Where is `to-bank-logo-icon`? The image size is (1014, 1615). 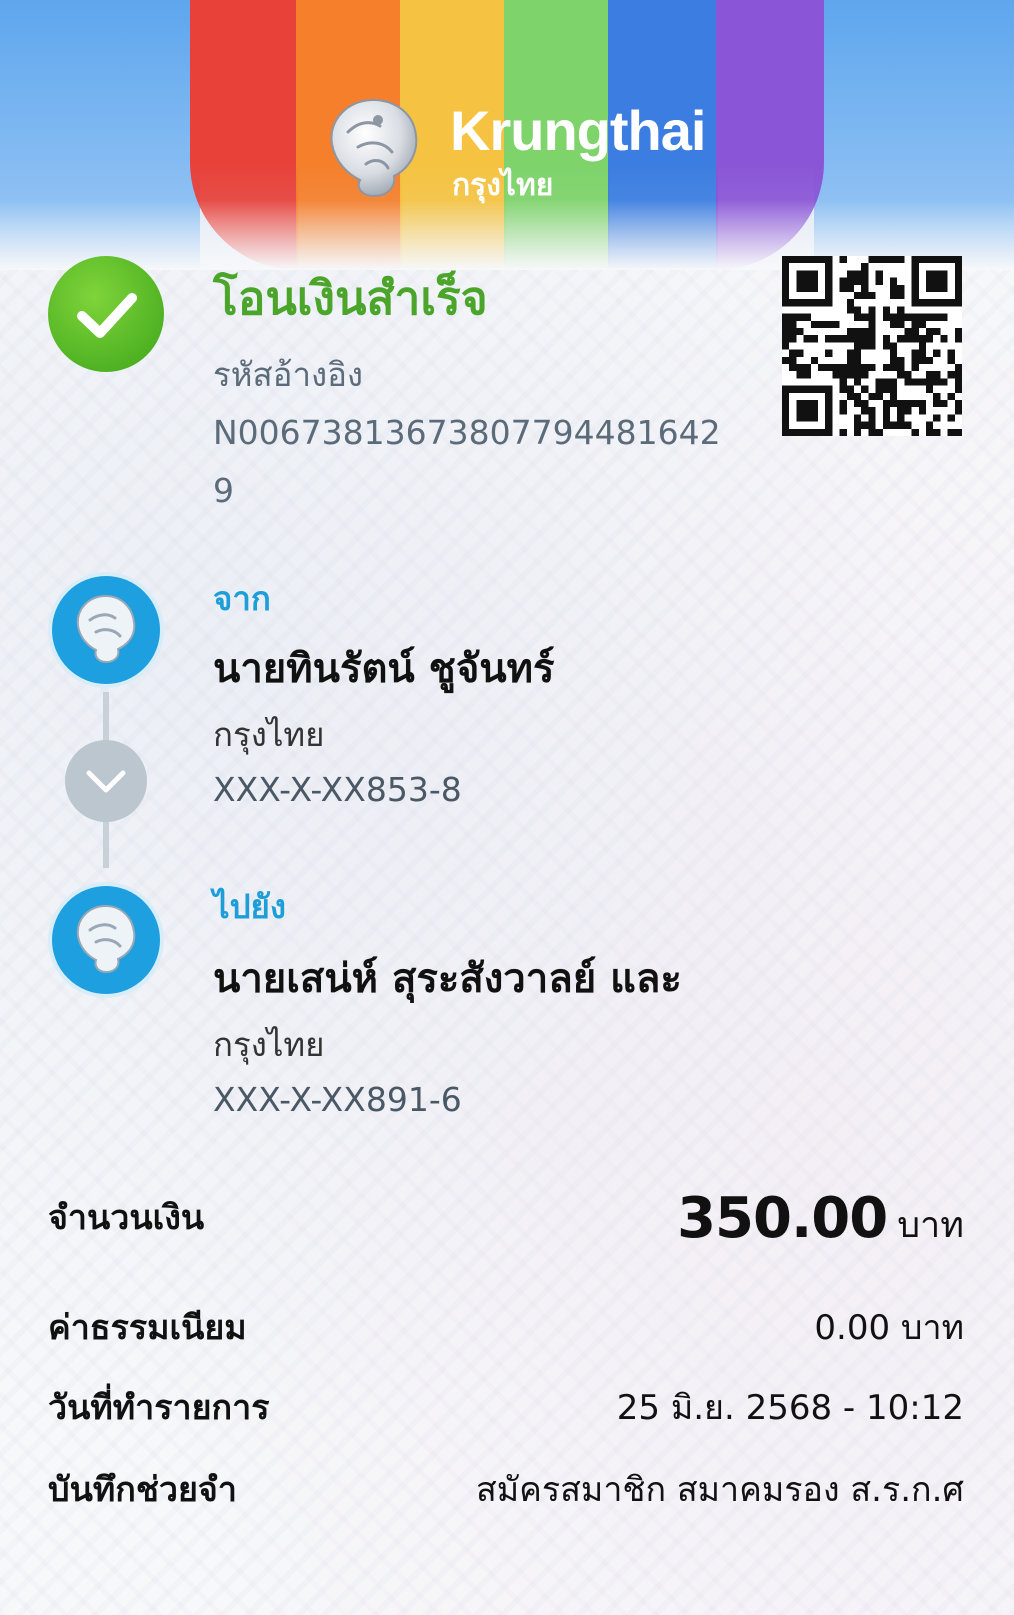
to-bank-logo-icon is located at coordinates (106, 940).